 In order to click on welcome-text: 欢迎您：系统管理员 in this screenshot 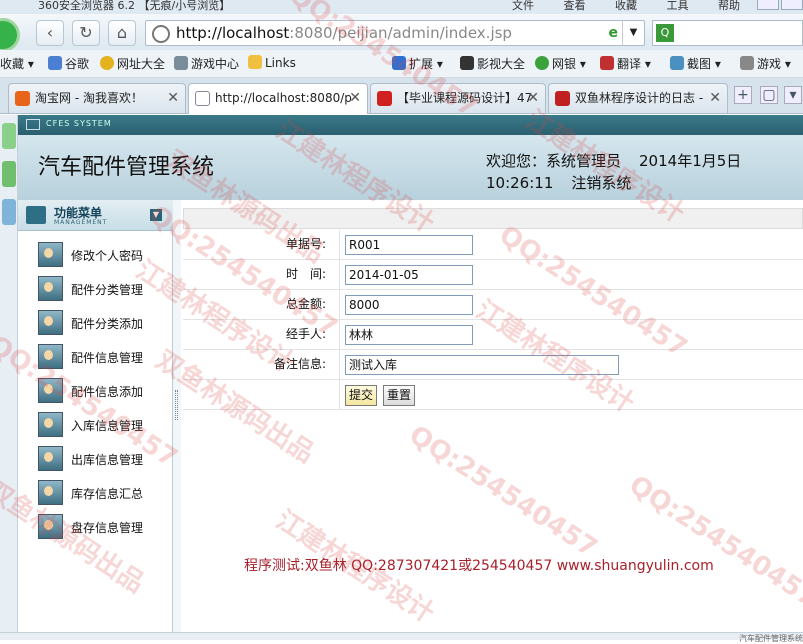, I will do `click(554, 161)`.